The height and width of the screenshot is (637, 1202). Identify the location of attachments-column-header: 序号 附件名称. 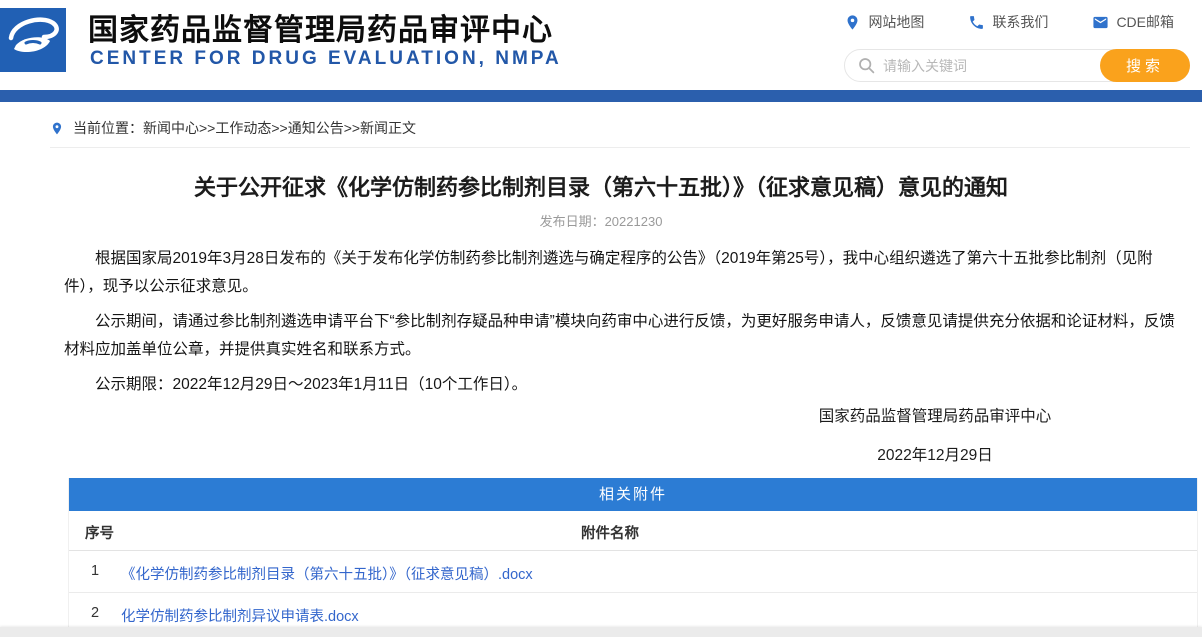
(633, 531).